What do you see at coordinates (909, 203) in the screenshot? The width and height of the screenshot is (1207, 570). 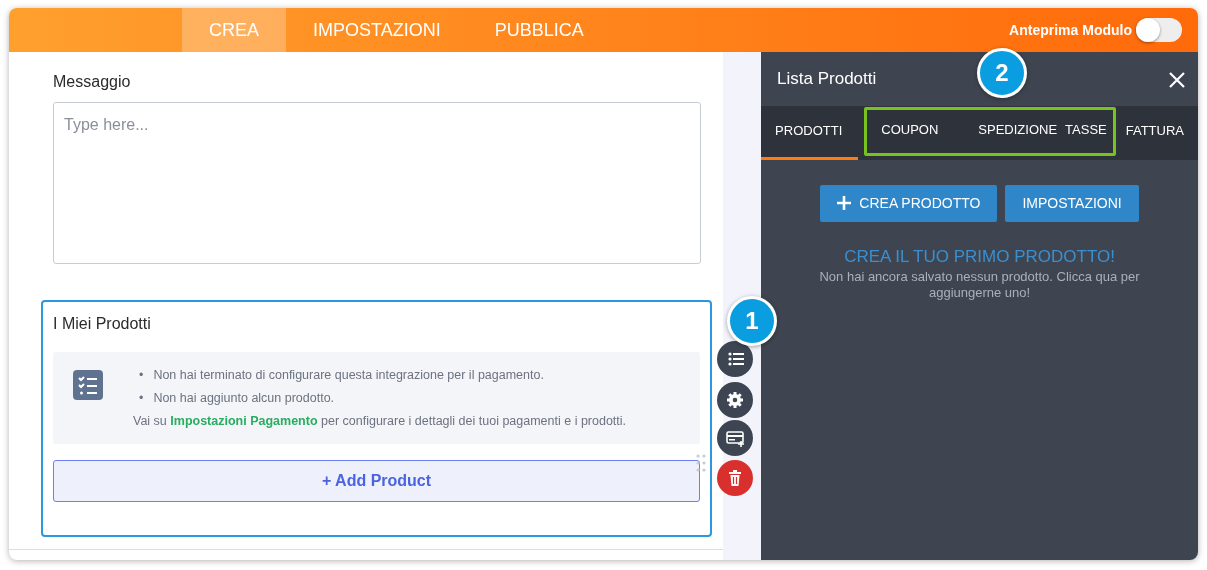 I see `create-product-button: CREA PRODOTTO` at bounding box center [909, 203].